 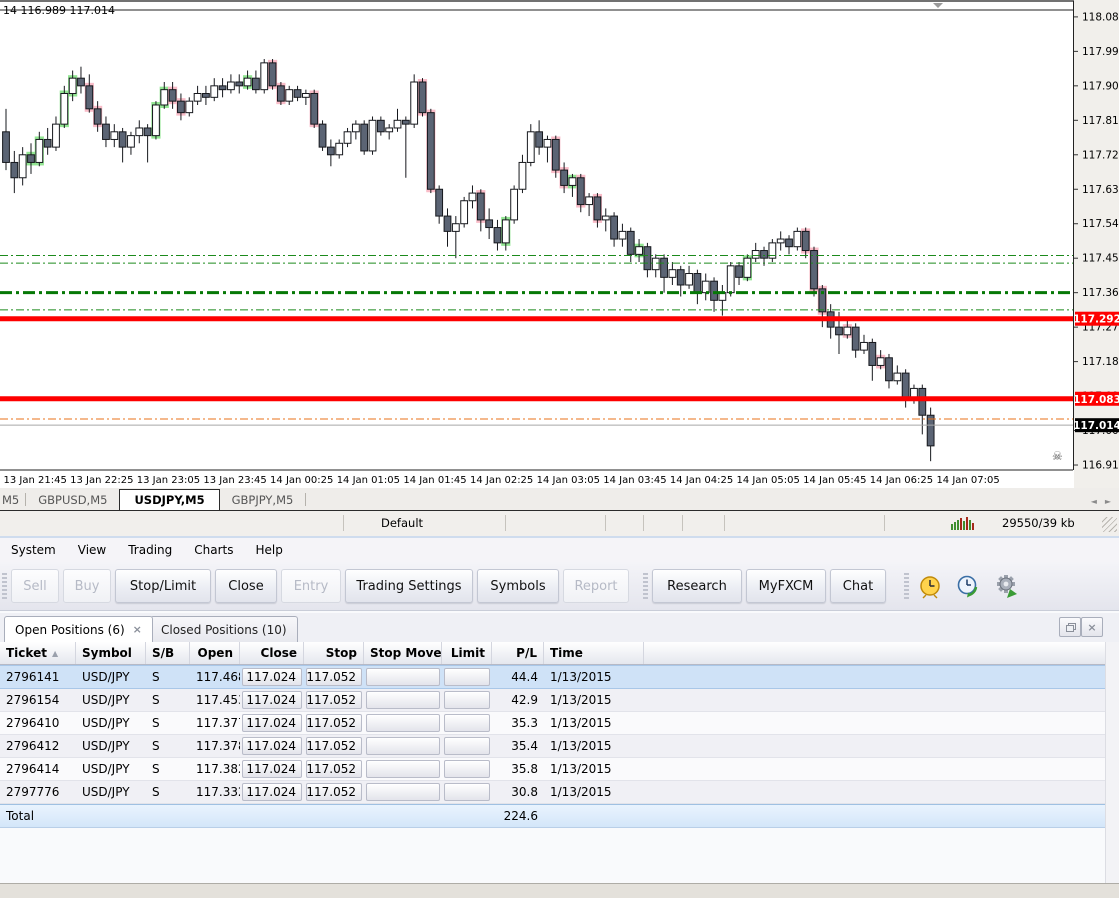 I want to click on tab-open-positions: Open Positions (6) ×, so click(x=78, y=629).